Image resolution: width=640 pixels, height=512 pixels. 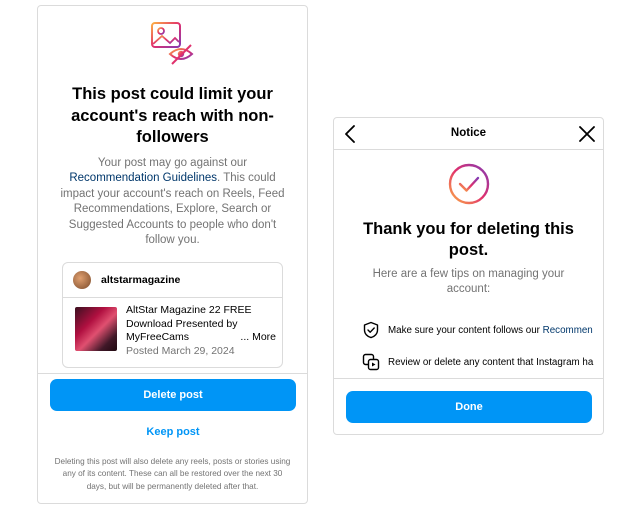 What do you see at coordinates (201, 338) in the screenshot?
I see `caption-last-row: MyFreeCams ... More` at bounding box center [201, 338].